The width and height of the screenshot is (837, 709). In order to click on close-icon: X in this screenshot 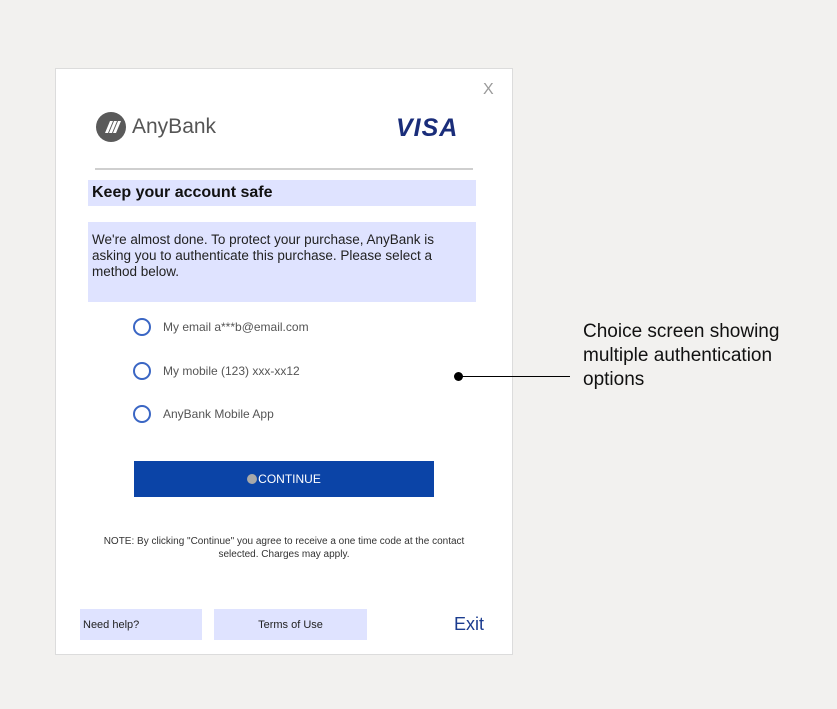, I will do `click(488, 90)`.